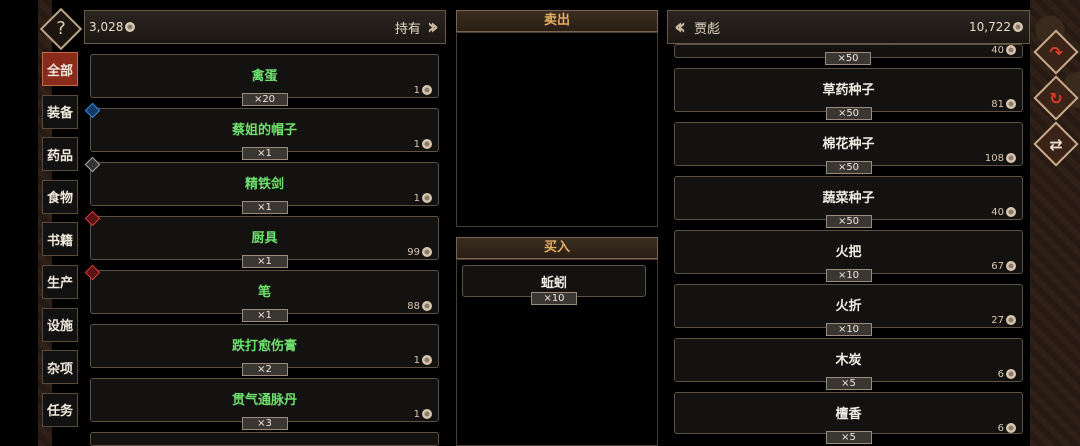 Image resolution: width=1080 pixels, height=446 pixels. What do you see at coordinates (60, 324) in the screenshot?
I see `tab-facilities: 设施` at bounding box center [60, 324].